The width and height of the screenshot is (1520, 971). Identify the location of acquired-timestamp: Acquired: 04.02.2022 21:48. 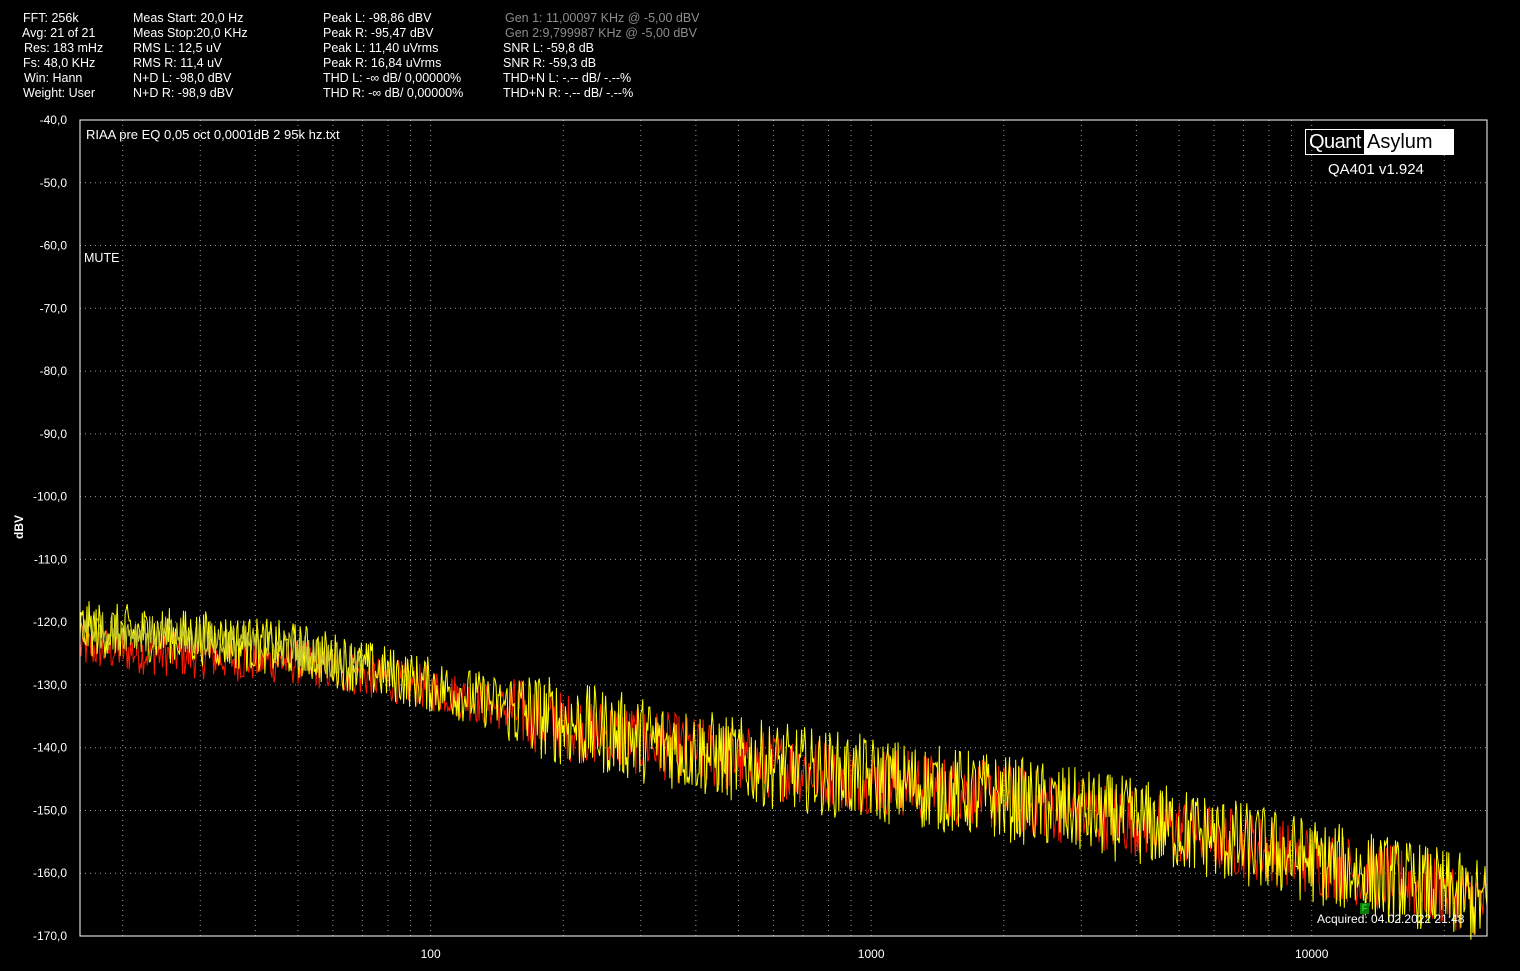
(1391, 919).